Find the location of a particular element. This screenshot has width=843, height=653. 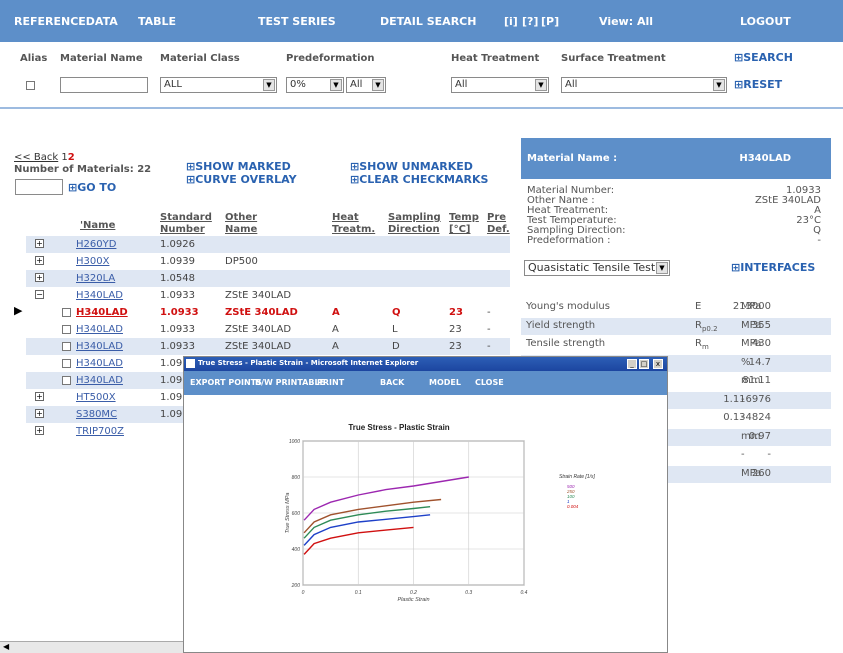

material-name-link: TRIP700Z is located at coordinates (100, 431).